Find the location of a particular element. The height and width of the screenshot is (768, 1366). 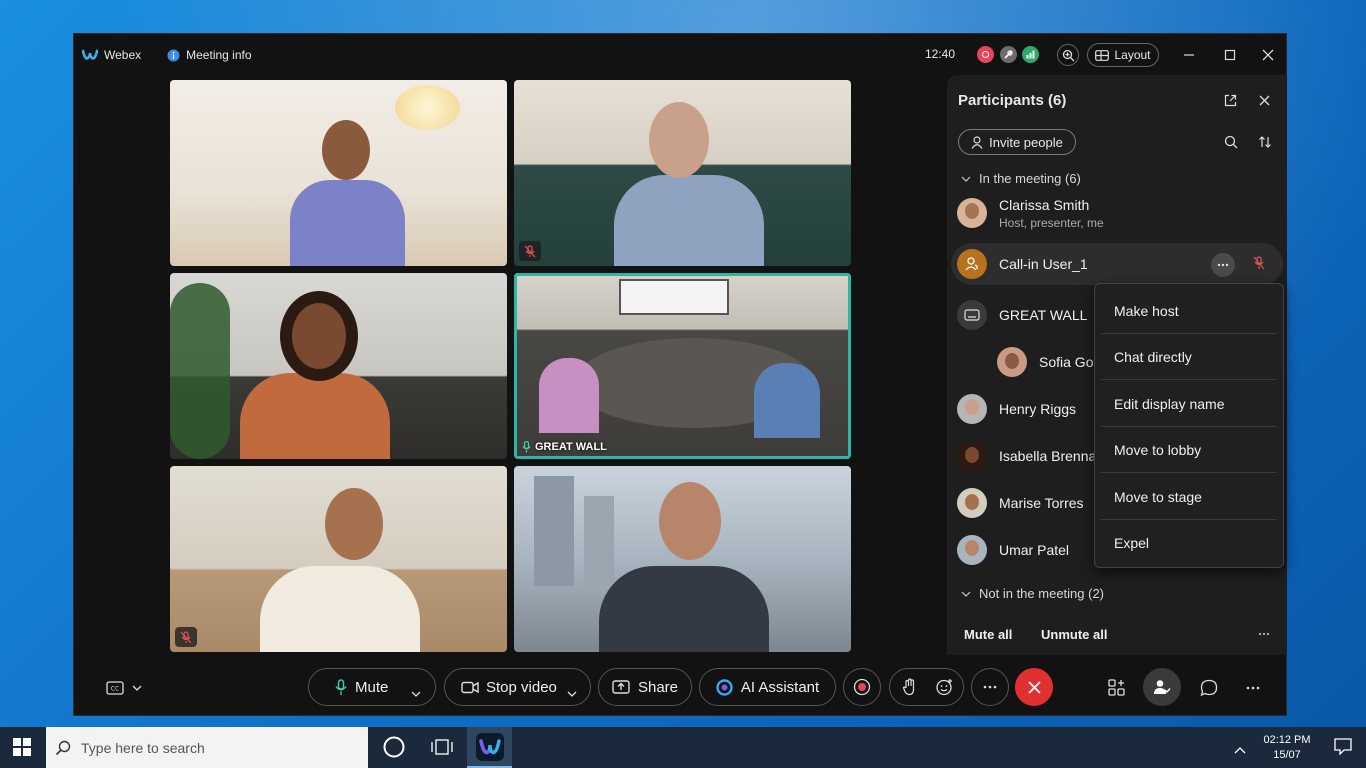

chat-button is located at coordinates (1209, 688).